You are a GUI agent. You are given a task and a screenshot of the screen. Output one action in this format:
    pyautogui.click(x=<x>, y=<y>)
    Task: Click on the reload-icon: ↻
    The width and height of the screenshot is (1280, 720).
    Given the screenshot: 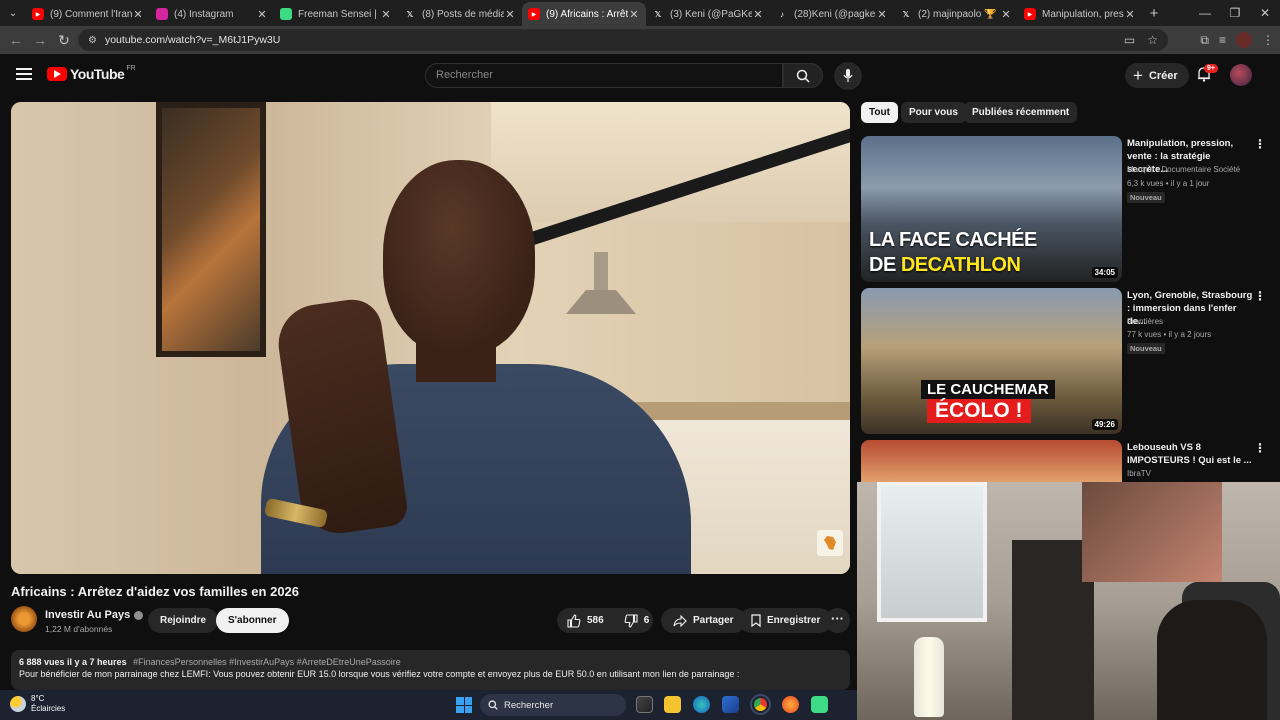 What is the action you would take?
    pyautogui.click(x=64, y=40)
    